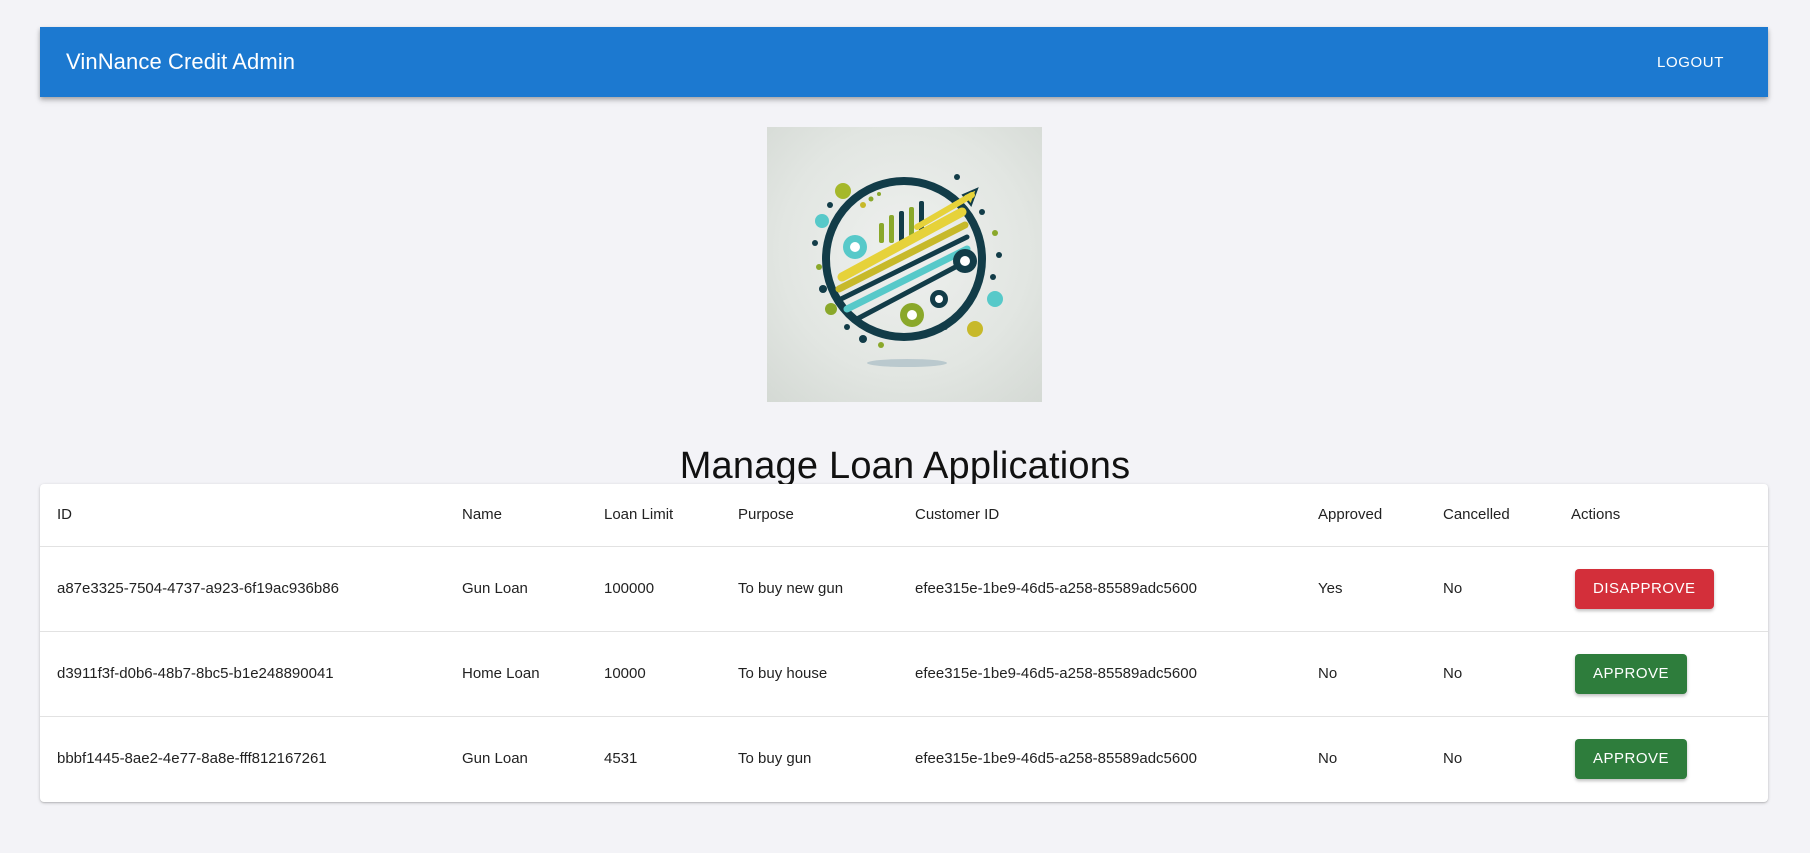 This screenshot has height=853, width=1810. I want to click on column-header-approved: Approved, so click(1363, 515).